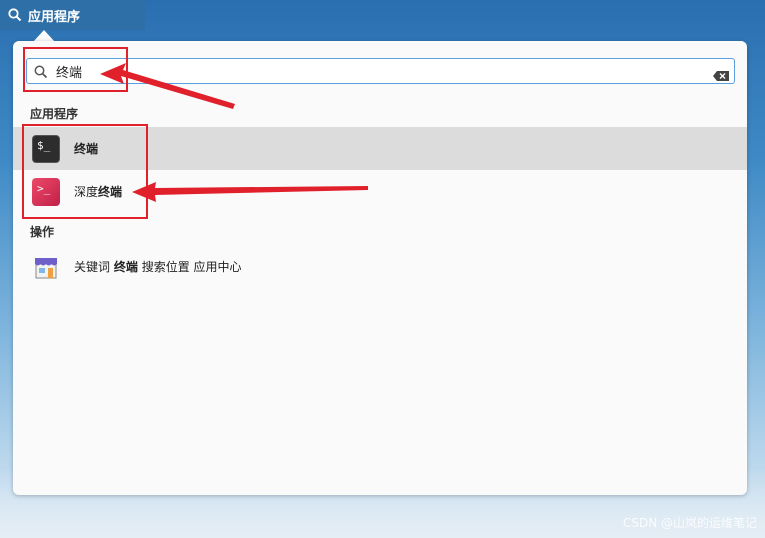 This screenshot has width=765, height=538. Describe the element at coordinates (689, 523) in the screenshot. I see `watermark-text: CSDN @山岚的运维笔记` at that location.